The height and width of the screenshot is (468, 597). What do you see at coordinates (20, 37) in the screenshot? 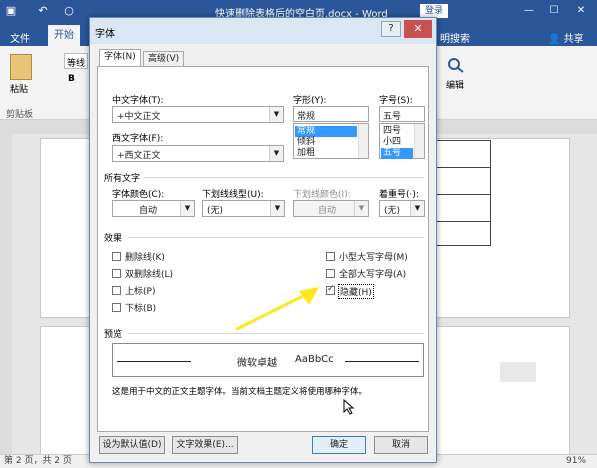
I see `menu-file: 文件` at bounding box center [20, 37].